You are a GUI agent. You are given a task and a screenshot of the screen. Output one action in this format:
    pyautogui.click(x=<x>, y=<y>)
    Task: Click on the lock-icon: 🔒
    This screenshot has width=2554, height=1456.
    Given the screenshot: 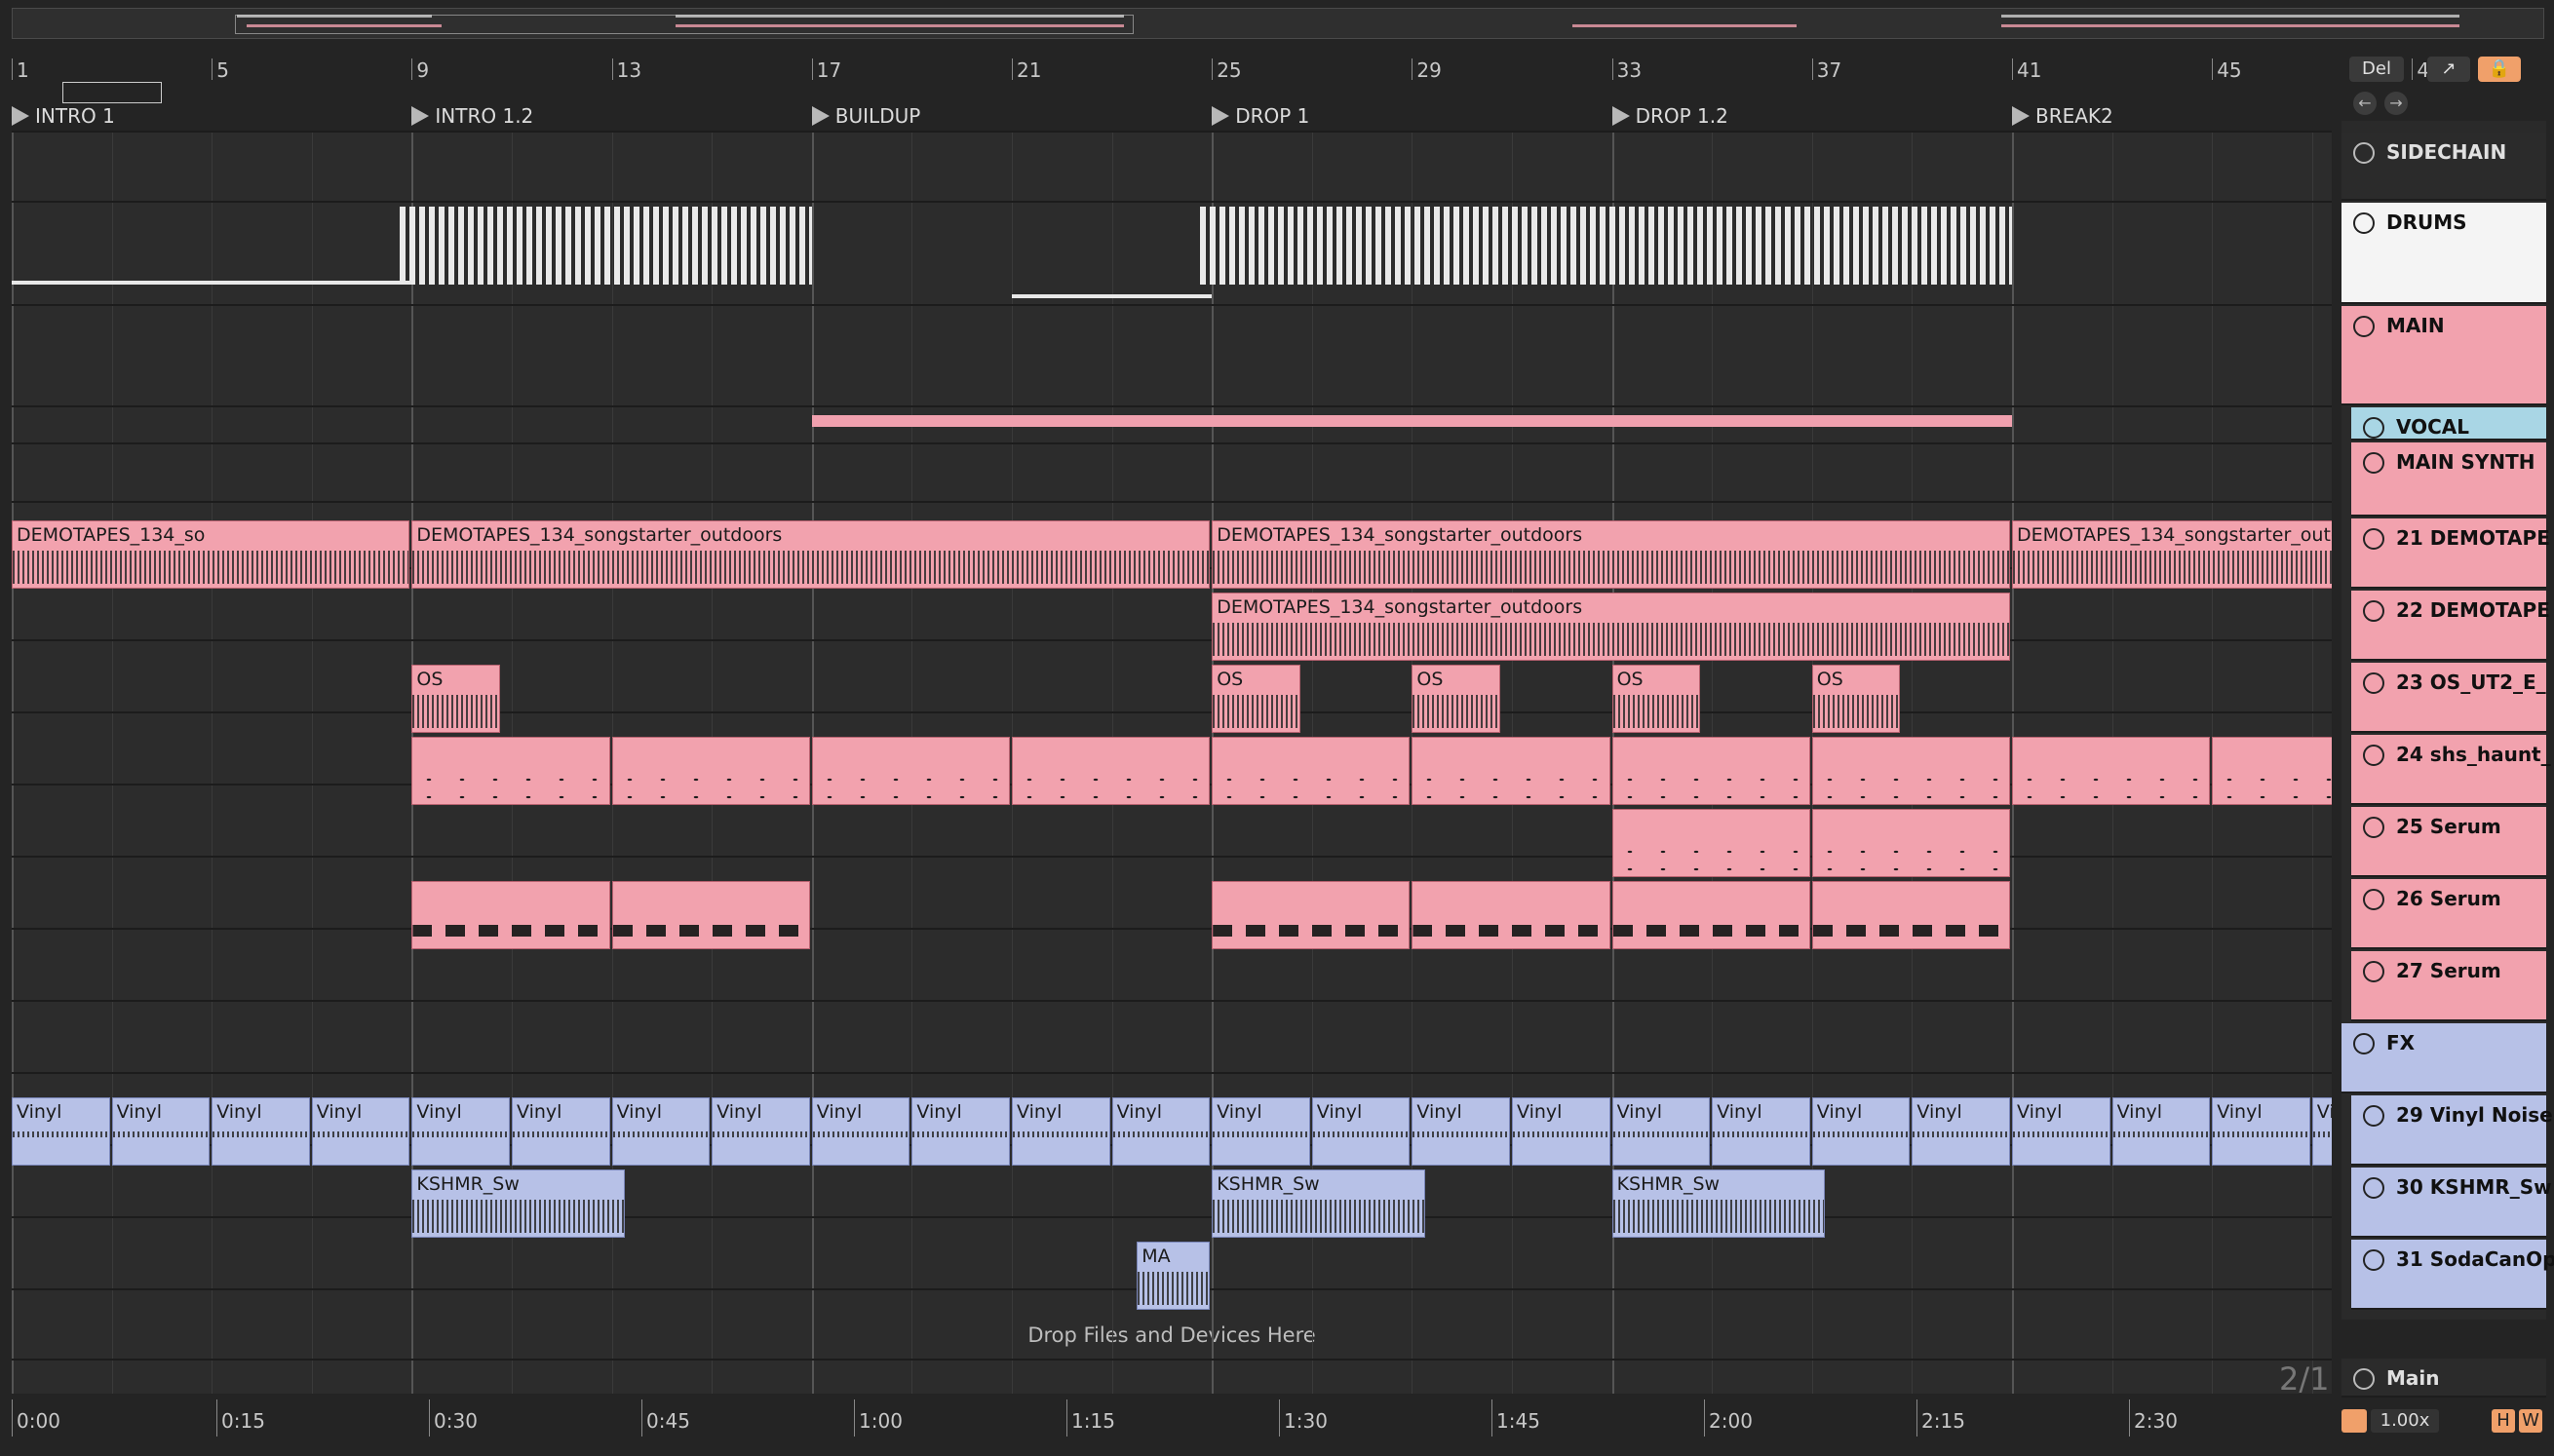 What is the action you would take?
    pyautogui.click(x=2499, y=69)
    